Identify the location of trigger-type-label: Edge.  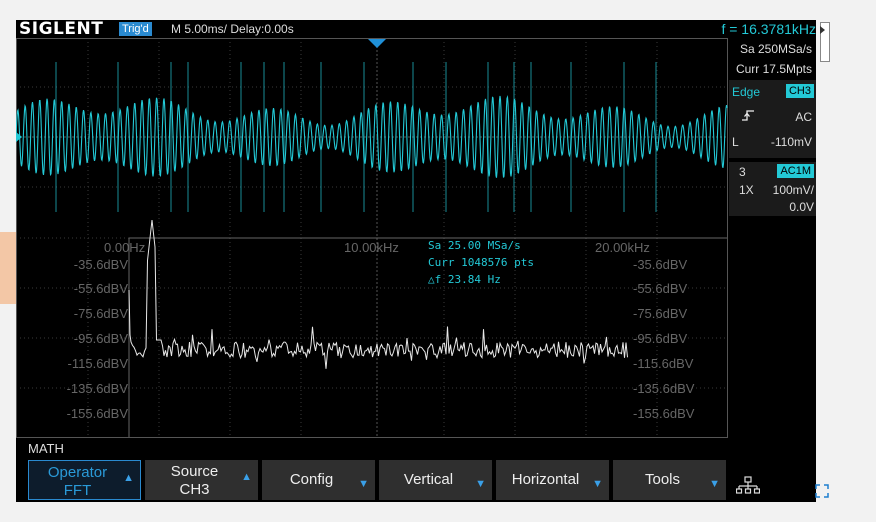
(746, 92).